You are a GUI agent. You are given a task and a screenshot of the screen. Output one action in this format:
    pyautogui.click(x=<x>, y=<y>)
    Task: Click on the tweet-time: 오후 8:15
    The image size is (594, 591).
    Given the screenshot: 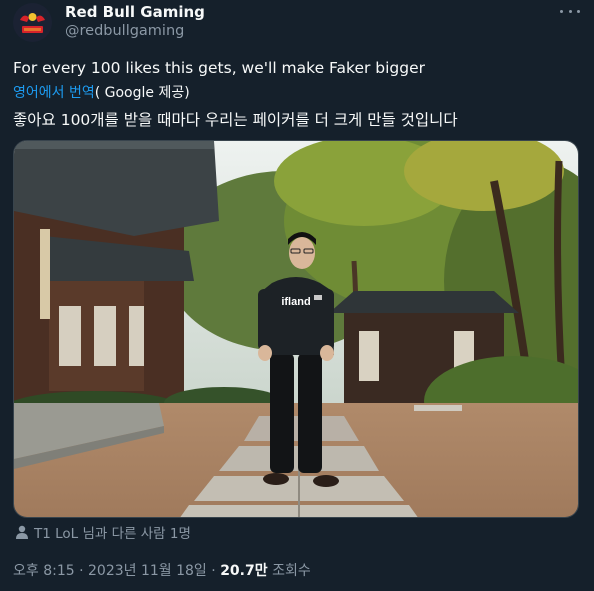 What is the action you would take?
    pyautogui.click(x=44, y=571)
    